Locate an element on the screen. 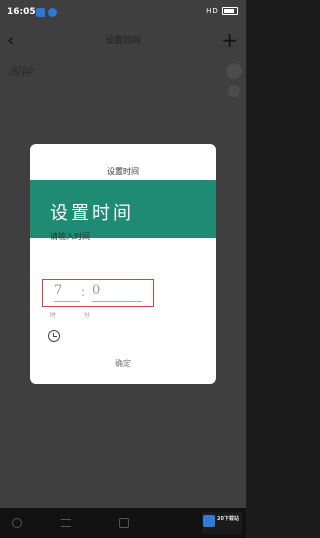  watermark-logo-icon is located at coordinates (209, 521).